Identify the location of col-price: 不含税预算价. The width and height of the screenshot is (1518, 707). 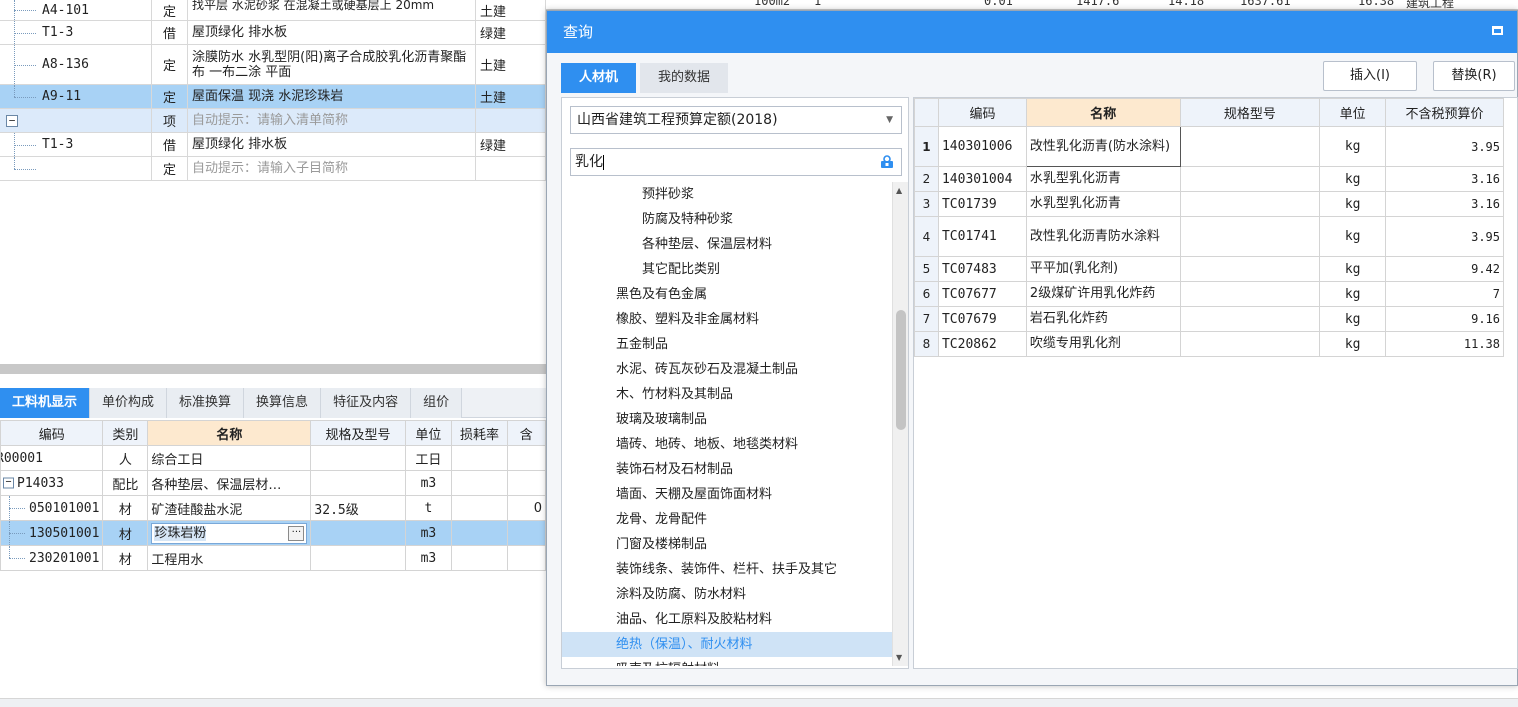
(1444, 112).